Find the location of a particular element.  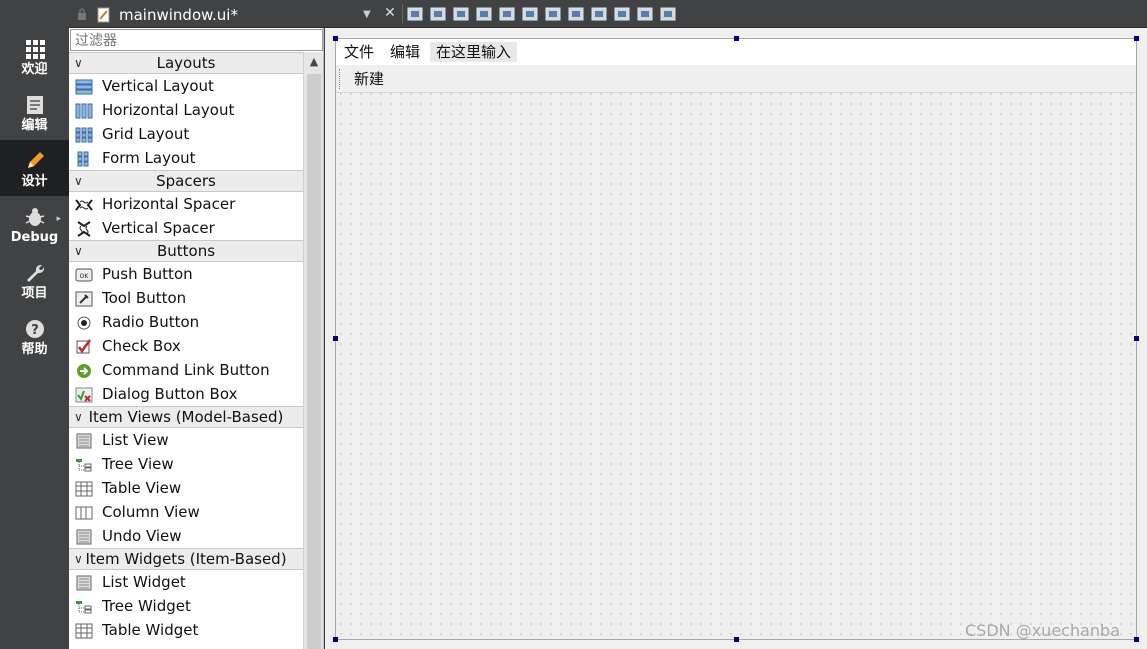

widget-item-label: Form Layout is located at coordinates (149, 158).